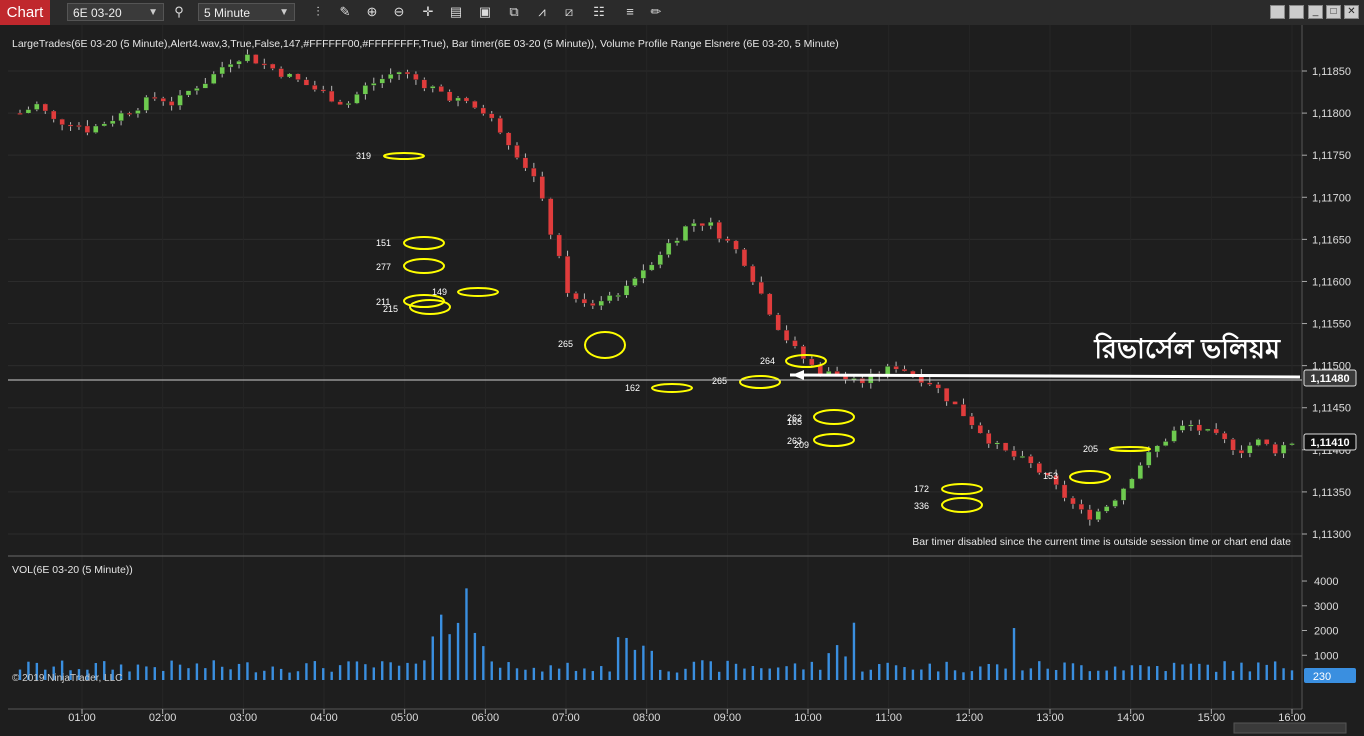 The height and width of the screenshot is (736, 1364). What do you see at coordinates (318, 12) in the screenshot?
I see `bar-style-icon: ⫶` at bounding box center [318, 12].